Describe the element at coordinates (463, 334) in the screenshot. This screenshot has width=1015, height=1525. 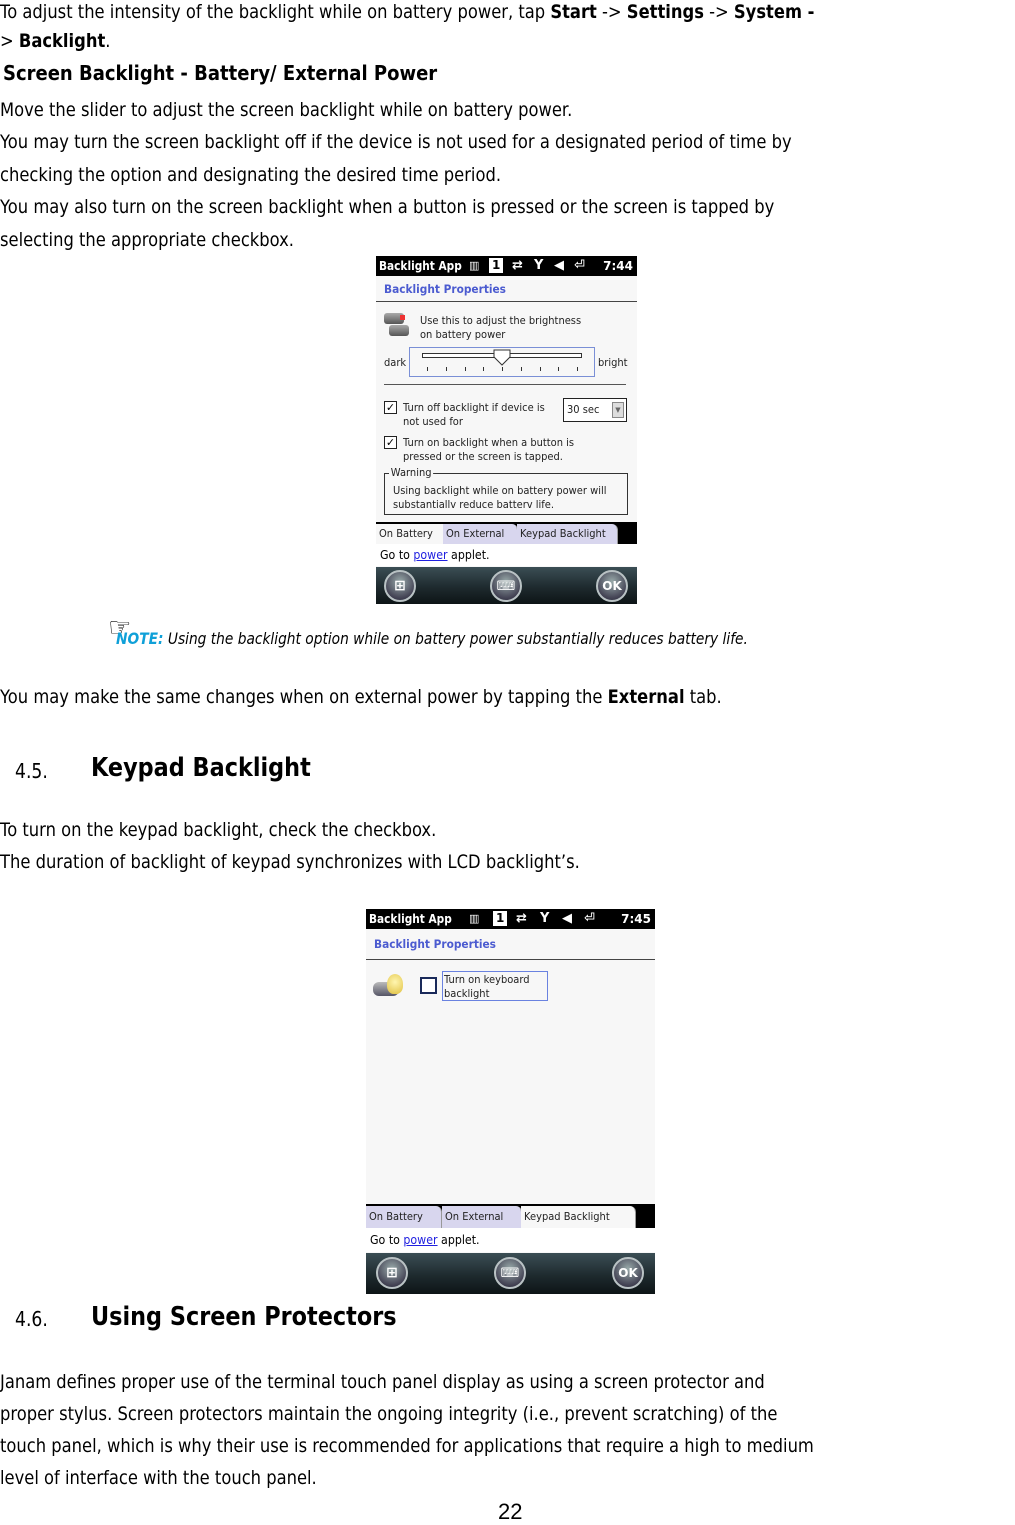
I see `brightness-label: on battery power` at that location.